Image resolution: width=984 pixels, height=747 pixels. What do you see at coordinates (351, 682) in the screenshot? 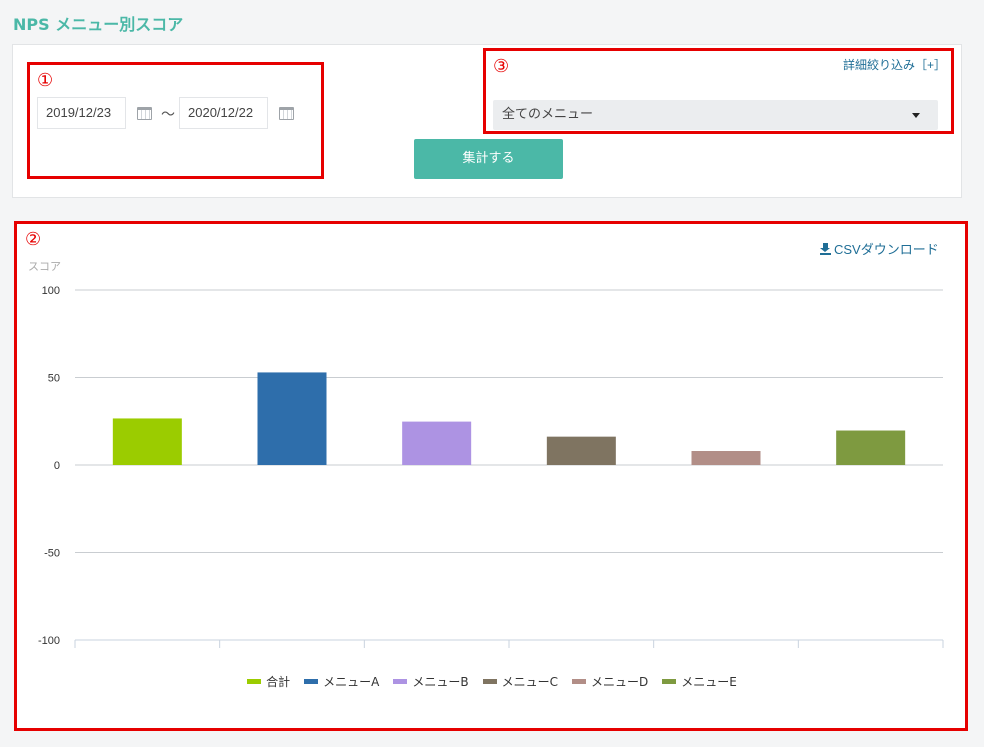
I see `legend-label: メニューA` at bounding box center [351, 682].